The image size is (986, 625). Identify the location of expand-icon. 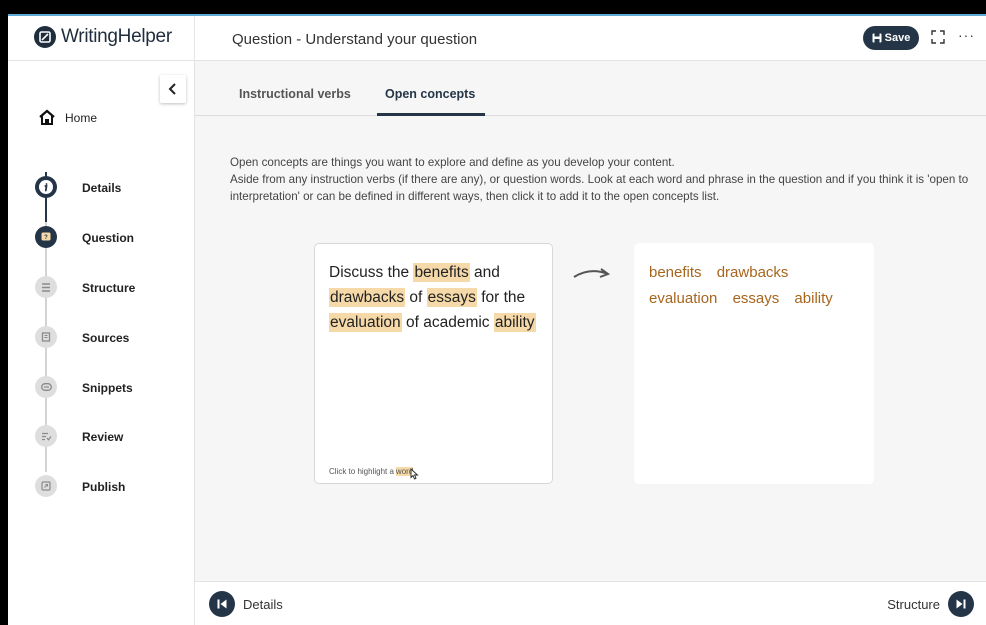
(938, 37).